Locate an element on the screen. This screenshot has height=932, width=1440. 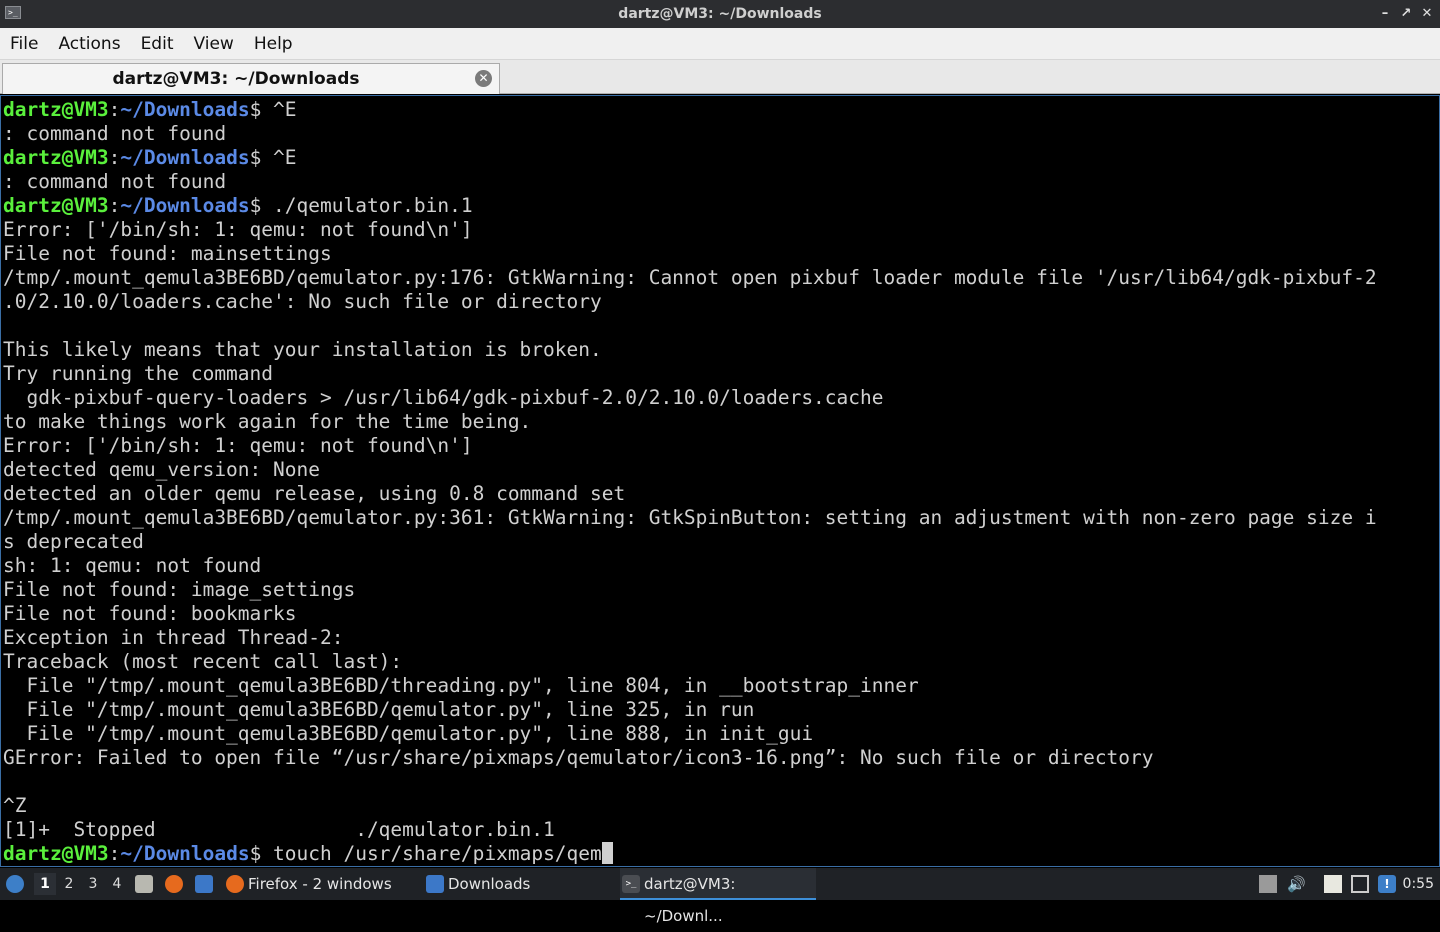
output-line: Try running the command is located at coordinates (690, 374).